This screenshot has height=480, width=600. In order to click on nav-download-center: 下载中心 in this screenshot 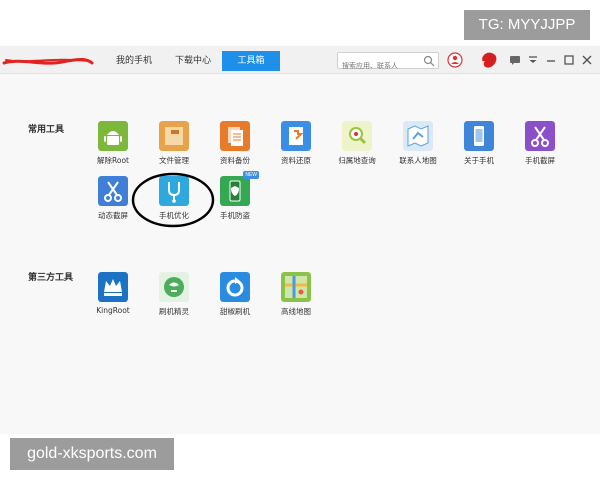, I will do `click(193, 61)`.